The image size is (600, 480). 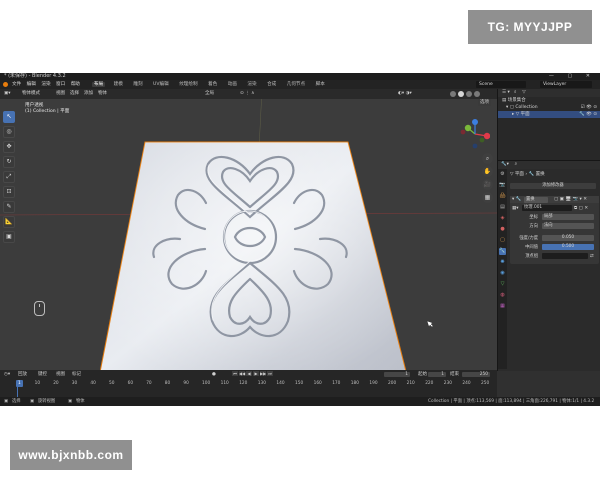 What do you see at coordinates (487, 197) in the screenshot?
I see `perspective-icon: ▦` at bounding box center [487, 197].